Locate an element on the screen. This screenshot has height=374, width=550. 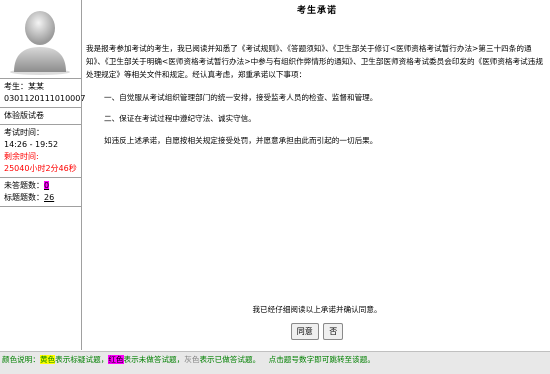
time-block: 考试时间： 14:26 - 19:52 剩余时间: 25040小时2分46秒 is located at coordinates (40, 151).